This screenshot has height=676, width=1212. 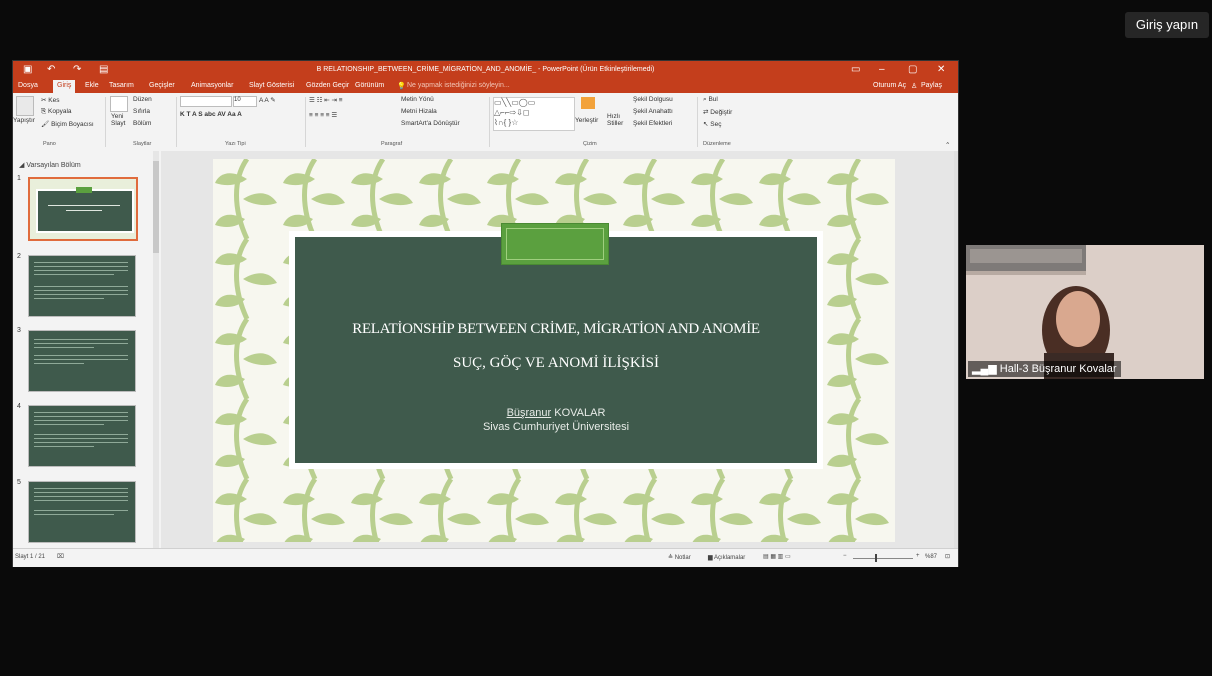 What do you see at coordinates (855, 69) in the screenshot?
I see `ribbon-display-icon: ▭` at bounding box center [855, 69].